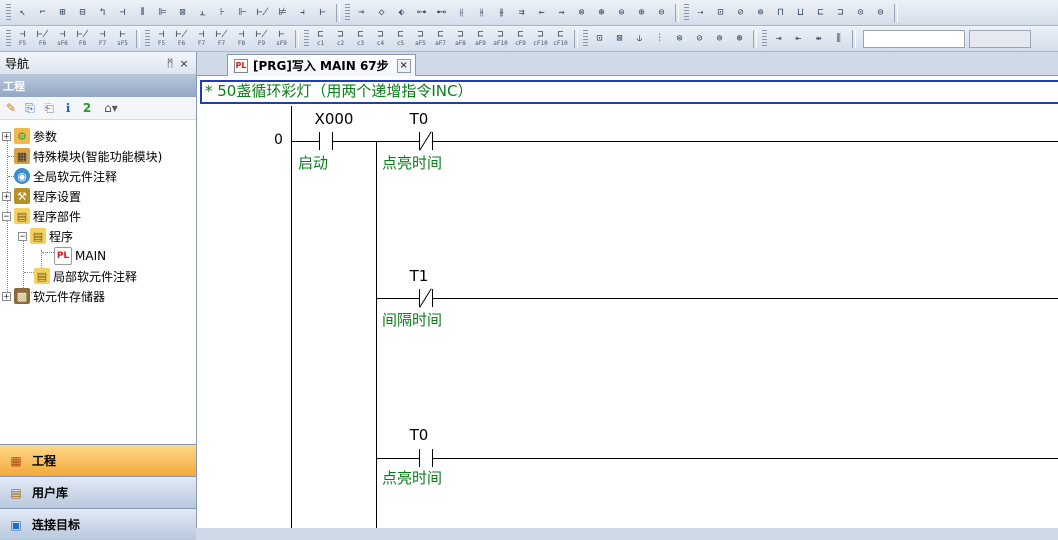 The width and height of the screenshot is (1058, 540). I want to click on toolbar-button-icon: ⊭, so click(282, 12).